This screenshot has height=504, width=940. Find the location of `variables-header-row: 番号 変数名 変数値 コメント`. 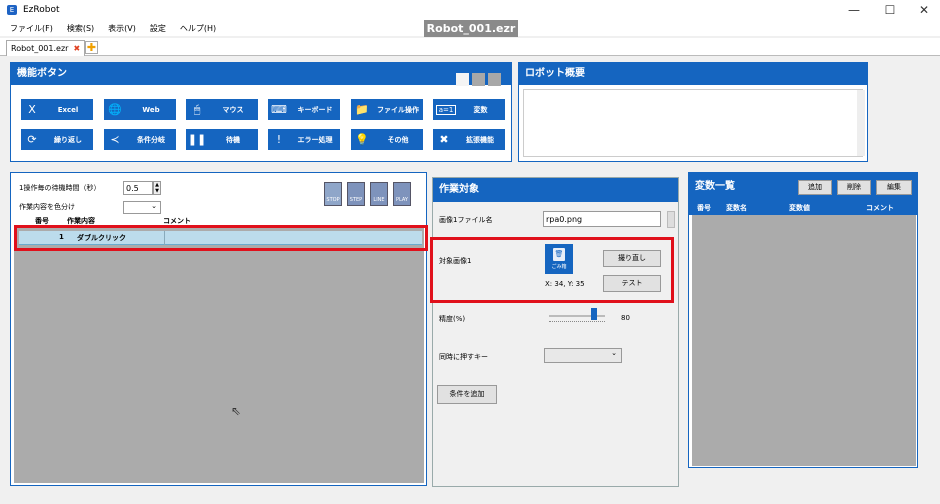

variables-header-row: 番号 変数名 変数値 コメント is located at coordinates (803, 208).